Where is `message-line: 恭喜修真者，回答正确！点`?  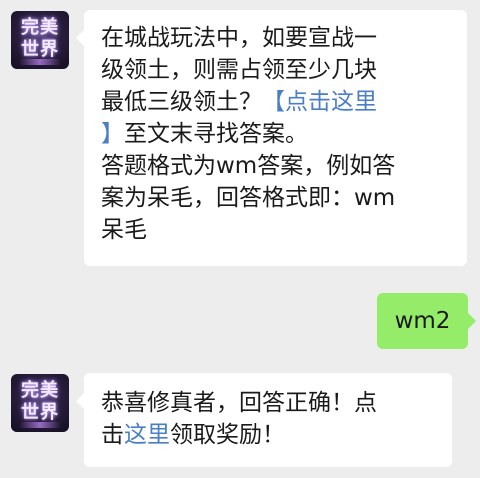 message-line: 恭喜修真者，回答正确！点 is located at coordinates (269, 403).